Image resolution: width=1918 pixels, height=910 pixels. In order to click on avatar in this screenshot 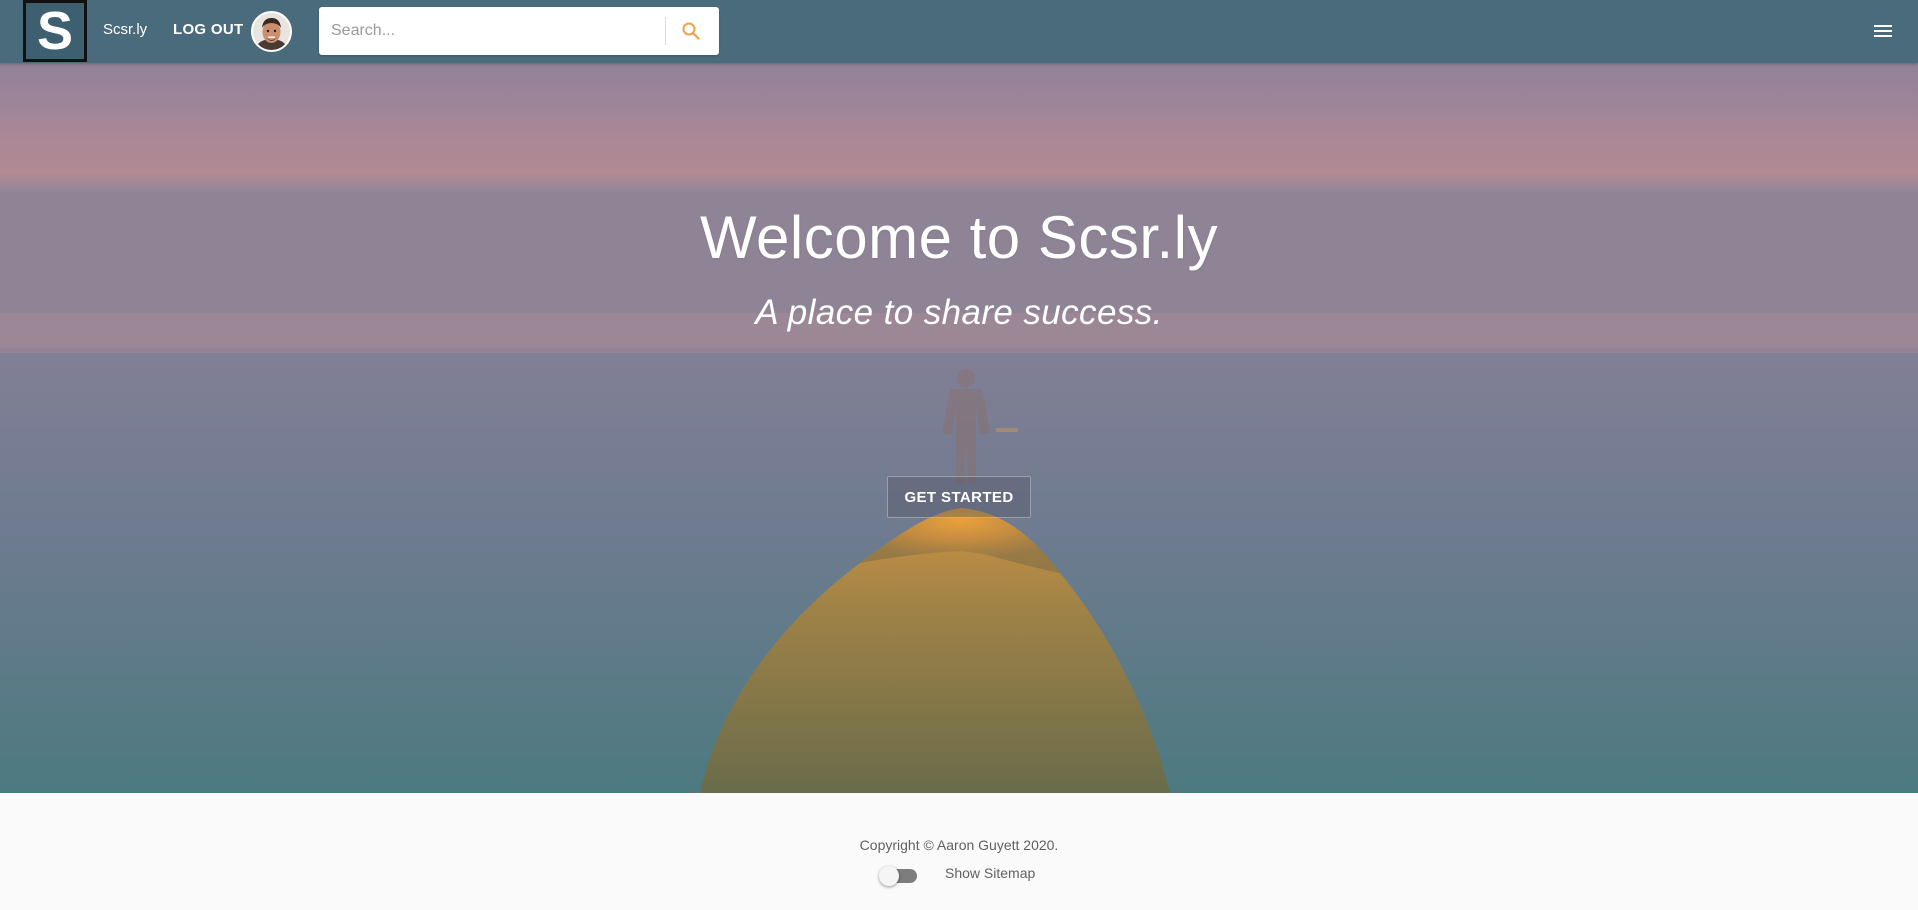, I will do `click(271, 31)`.